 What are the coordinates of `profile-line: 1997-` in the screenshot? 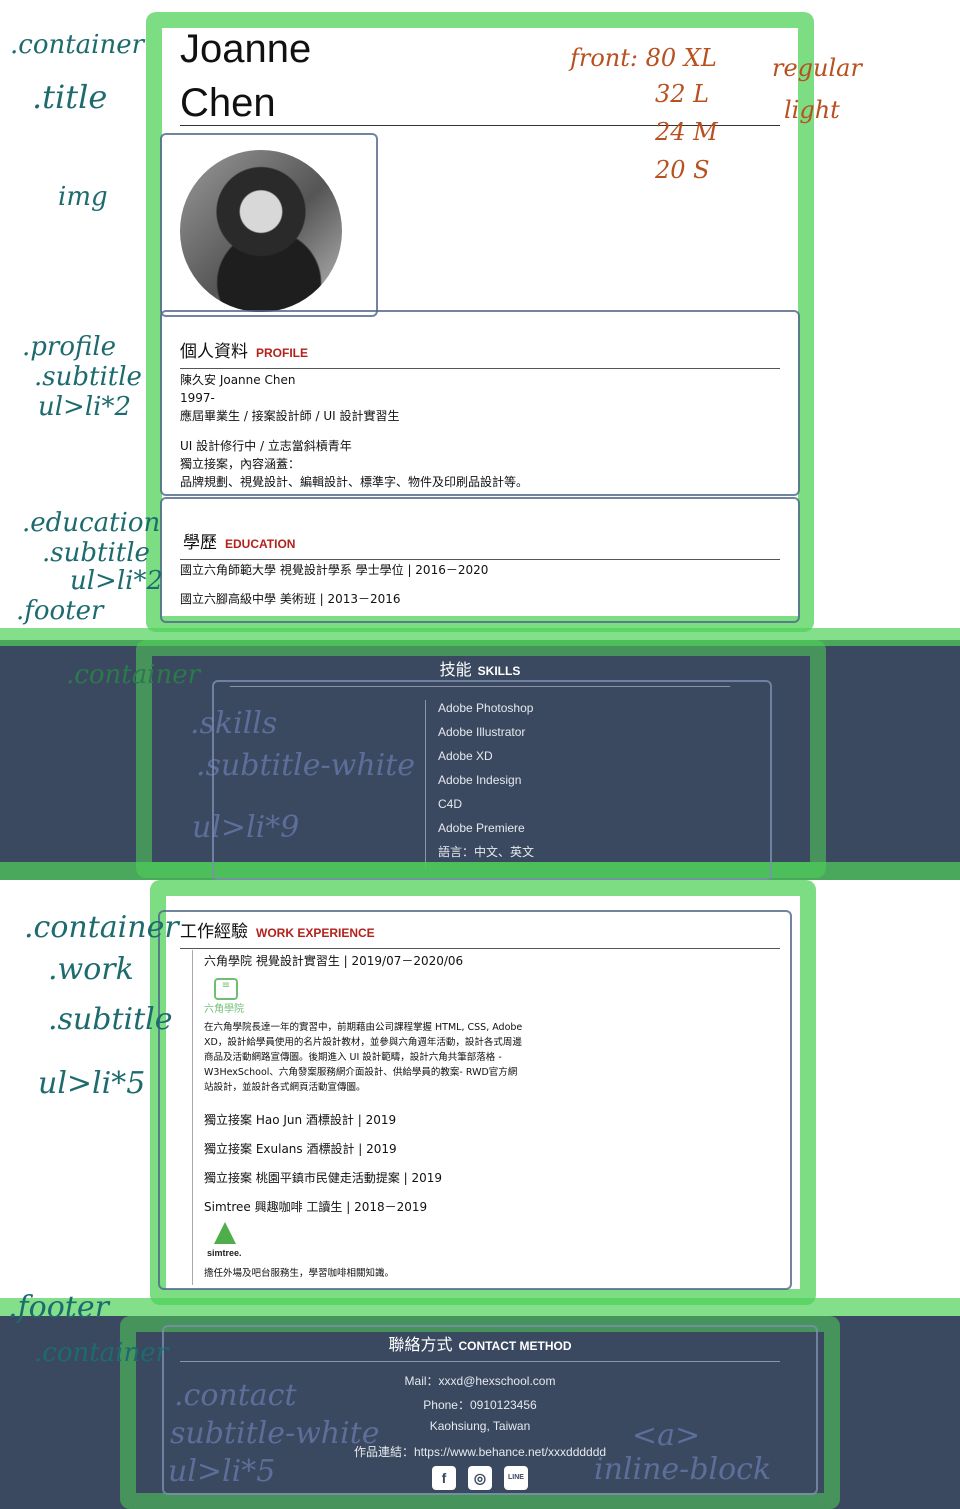 It's located at (197, 398).